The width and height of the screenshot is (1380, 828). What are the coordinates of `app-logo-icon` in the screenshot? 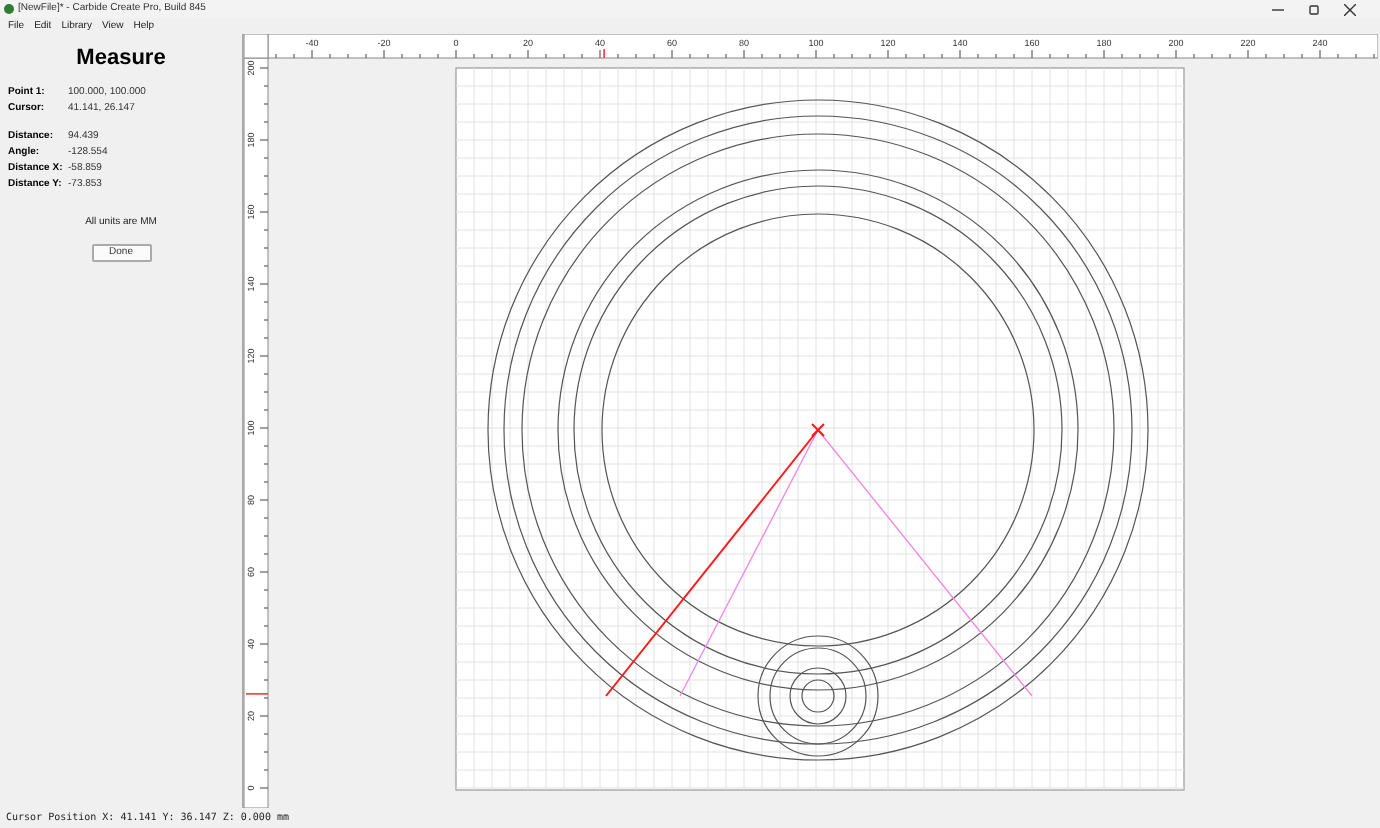 It's located at (9, 9).